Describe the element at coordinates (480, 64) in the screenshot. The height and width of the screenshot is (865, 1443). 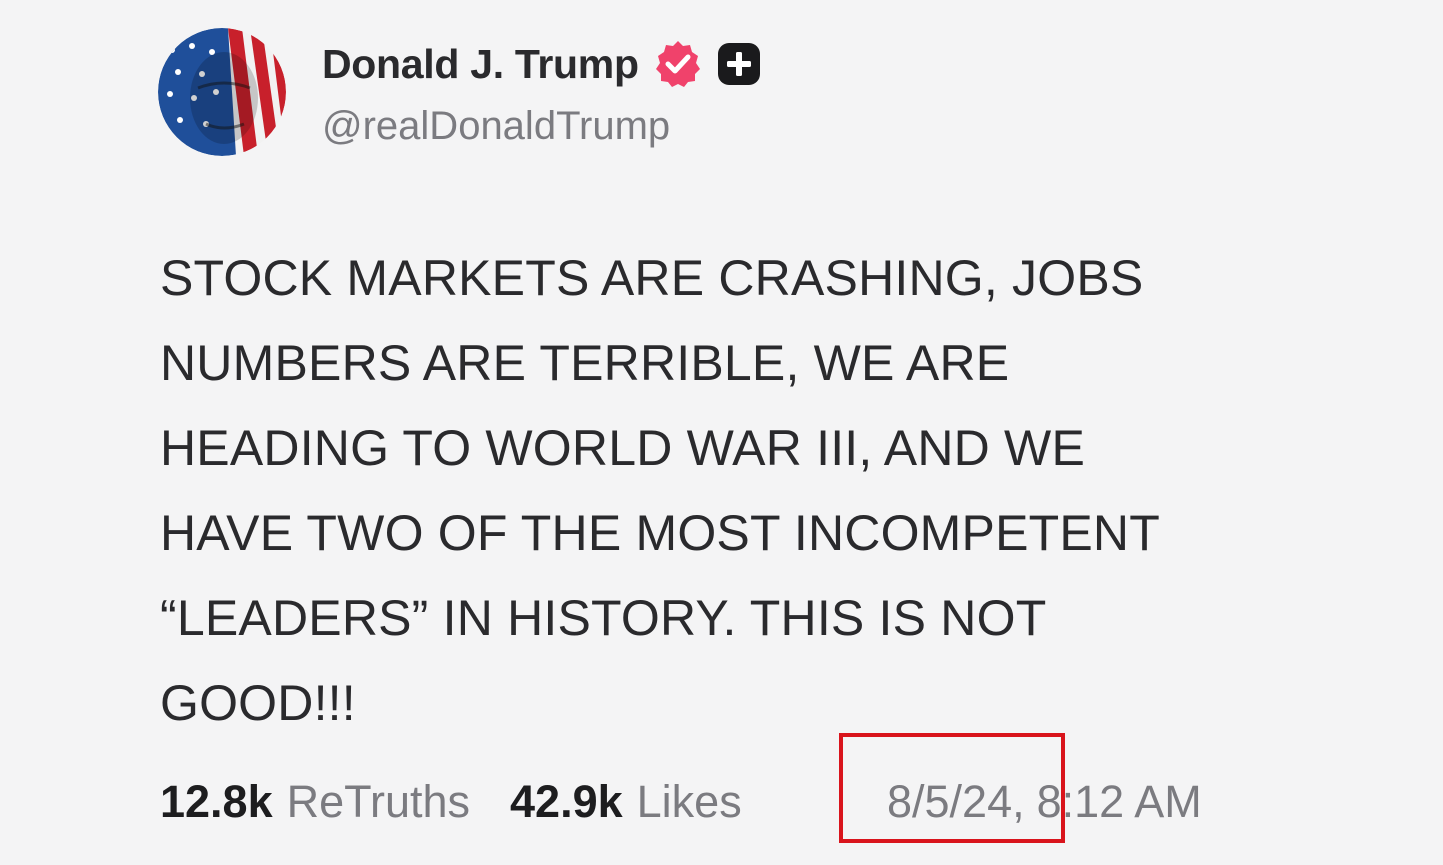
I see `author-display-name: Donald J. Trump` at that location.